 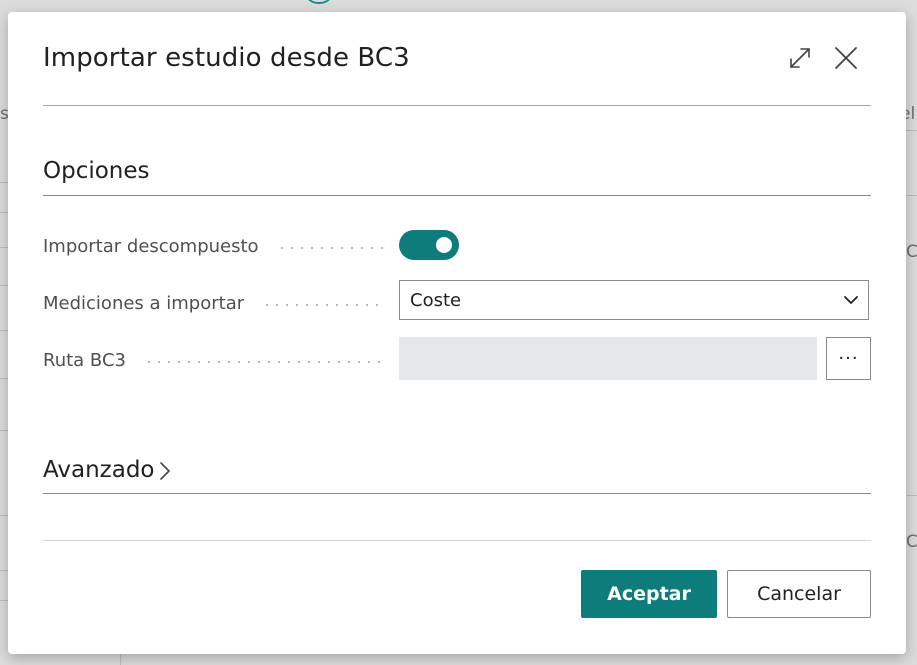 What do you see at coordinates (96, 171) in the screenshot?
I see `section-title-opciones: Opciones` at bounding box center [96, 171].